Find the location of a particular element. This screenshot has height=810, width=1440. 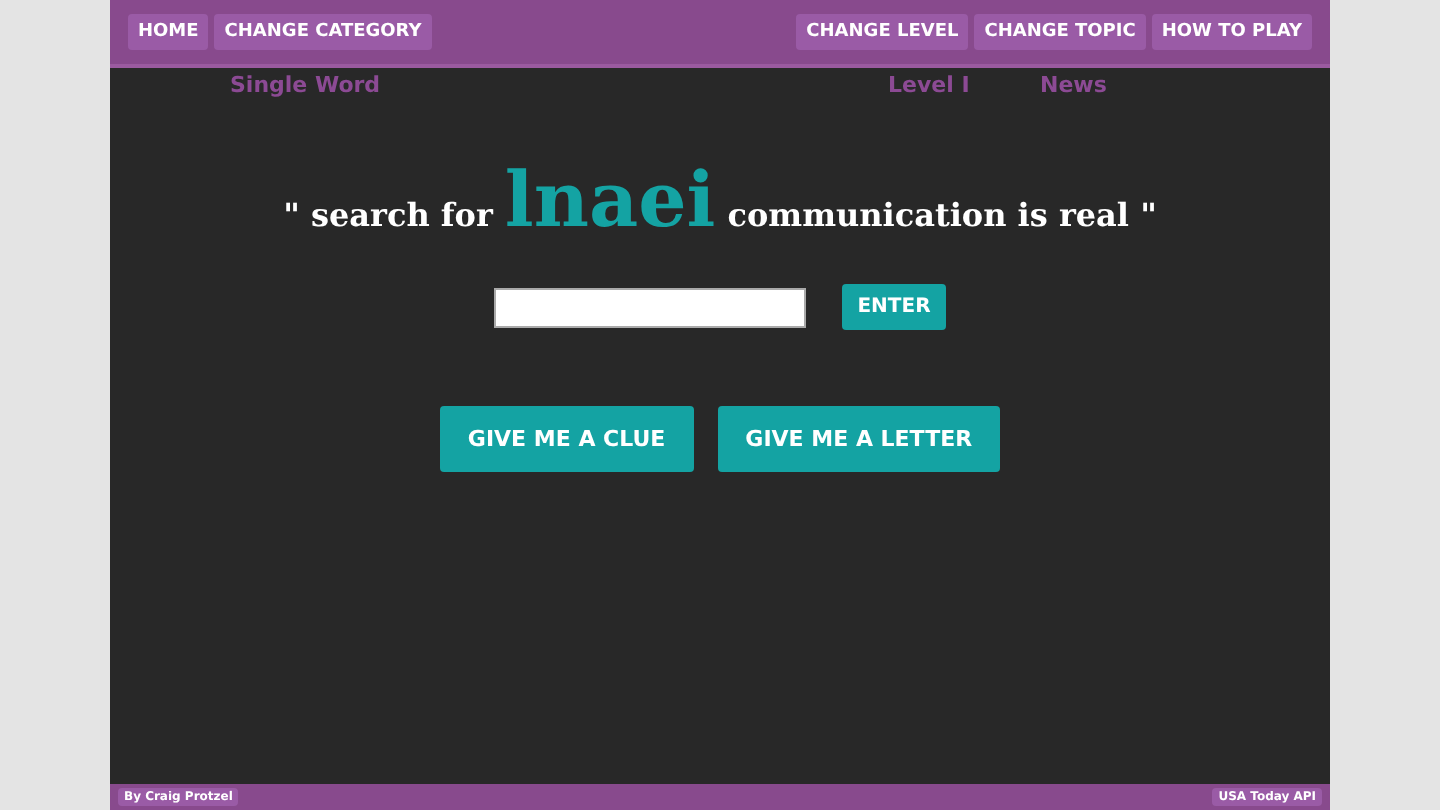

nav-button: CHANGE CATEGORY is located at coordinates (323, 32).